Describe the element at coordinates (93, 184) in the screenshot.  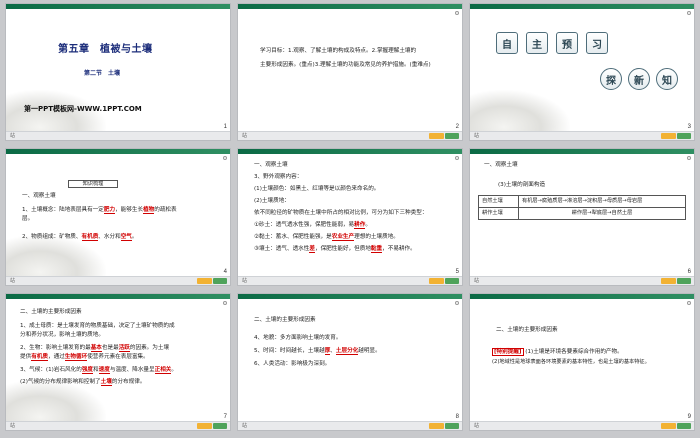
I see `knowledge-box: 知识梳理` at that location.